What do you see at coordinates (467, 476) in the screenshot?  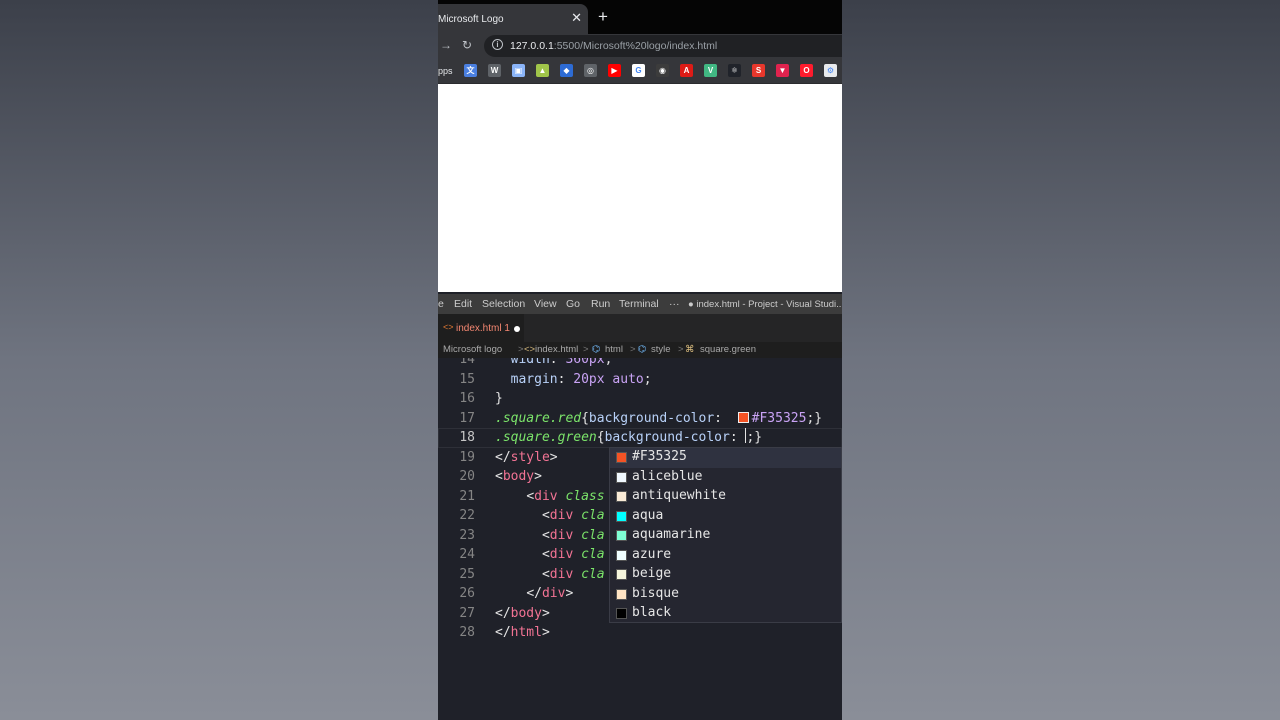 I see `line-number: 20` at bounding box center [467, 476].